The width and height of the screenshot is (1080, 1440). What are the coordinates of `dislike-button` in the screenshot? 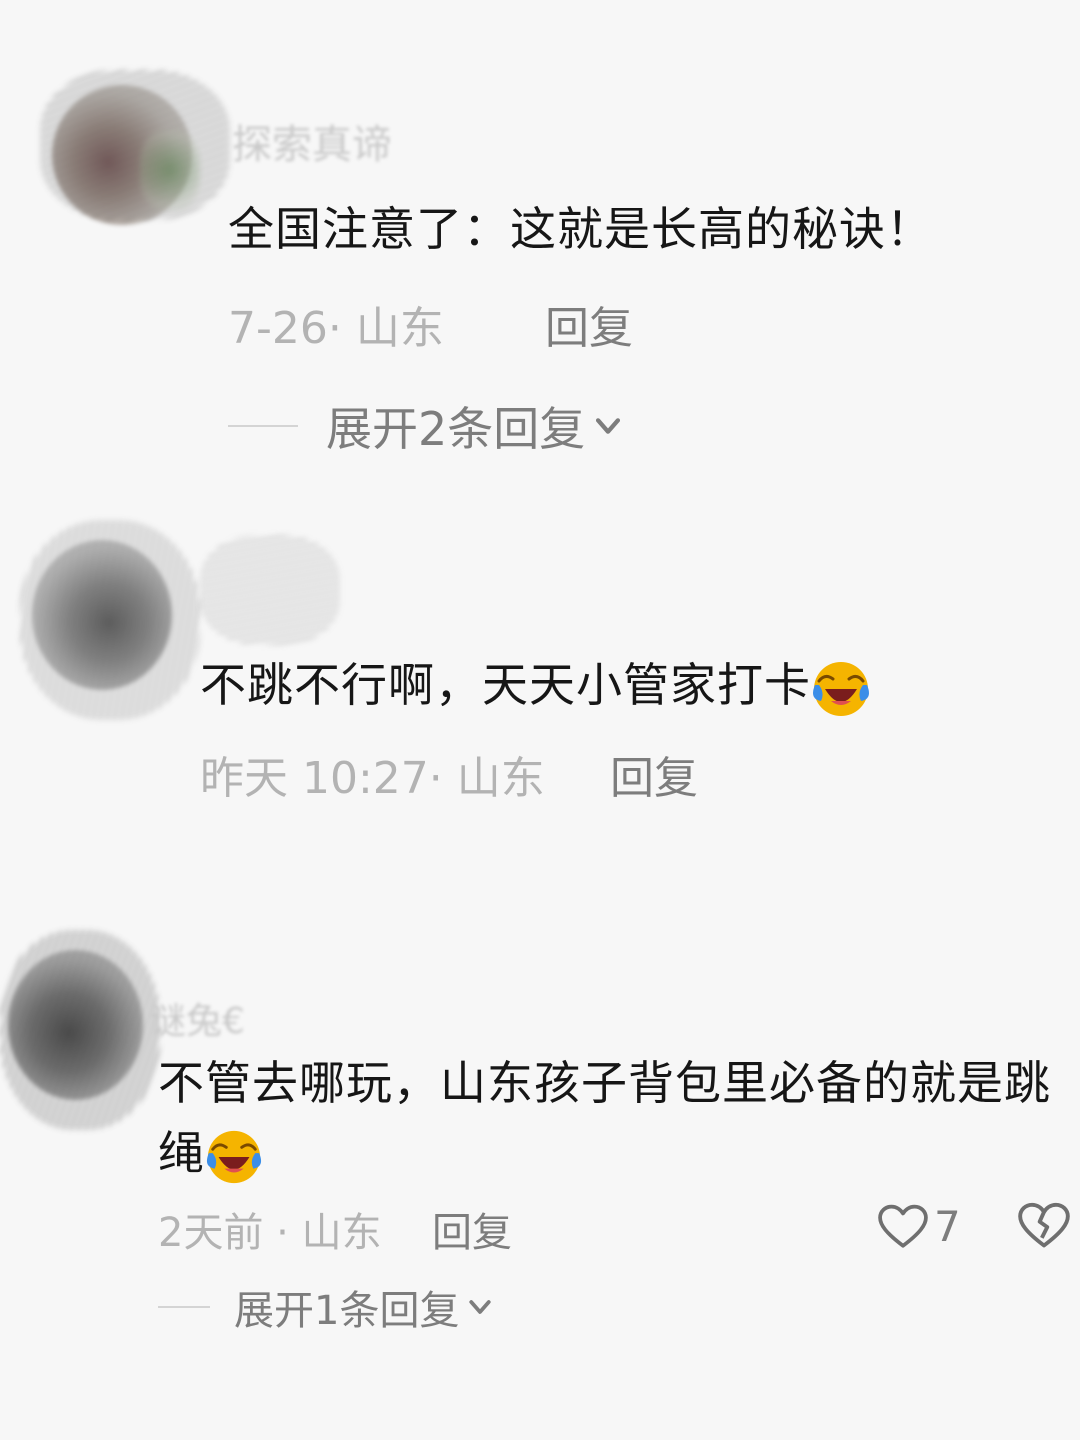 It's located at (1044, 1228).